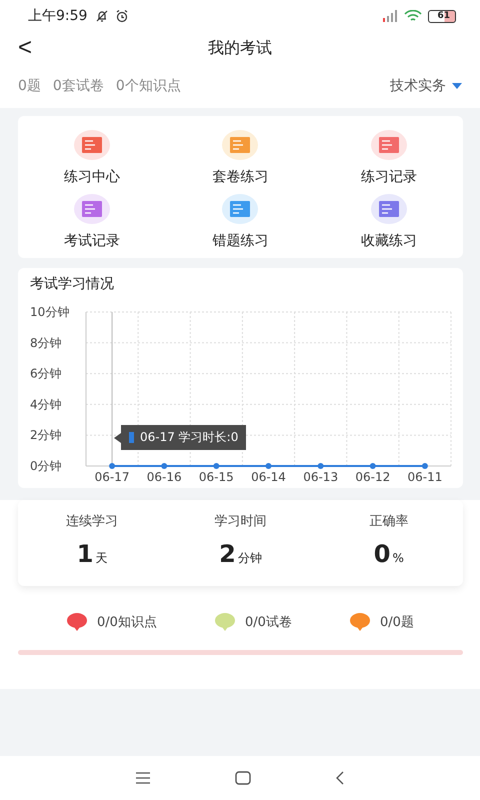 The width and height of the screenshot is (480, 800). I want to click on battery-indicator: 61, so click(442, 16).